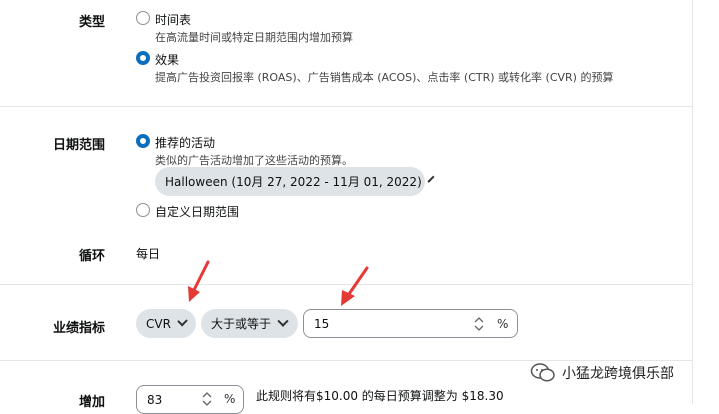 The width and height of the screenshot is (719, 414). I want to click on operator-select: 大于或等于, so click(249, 323).